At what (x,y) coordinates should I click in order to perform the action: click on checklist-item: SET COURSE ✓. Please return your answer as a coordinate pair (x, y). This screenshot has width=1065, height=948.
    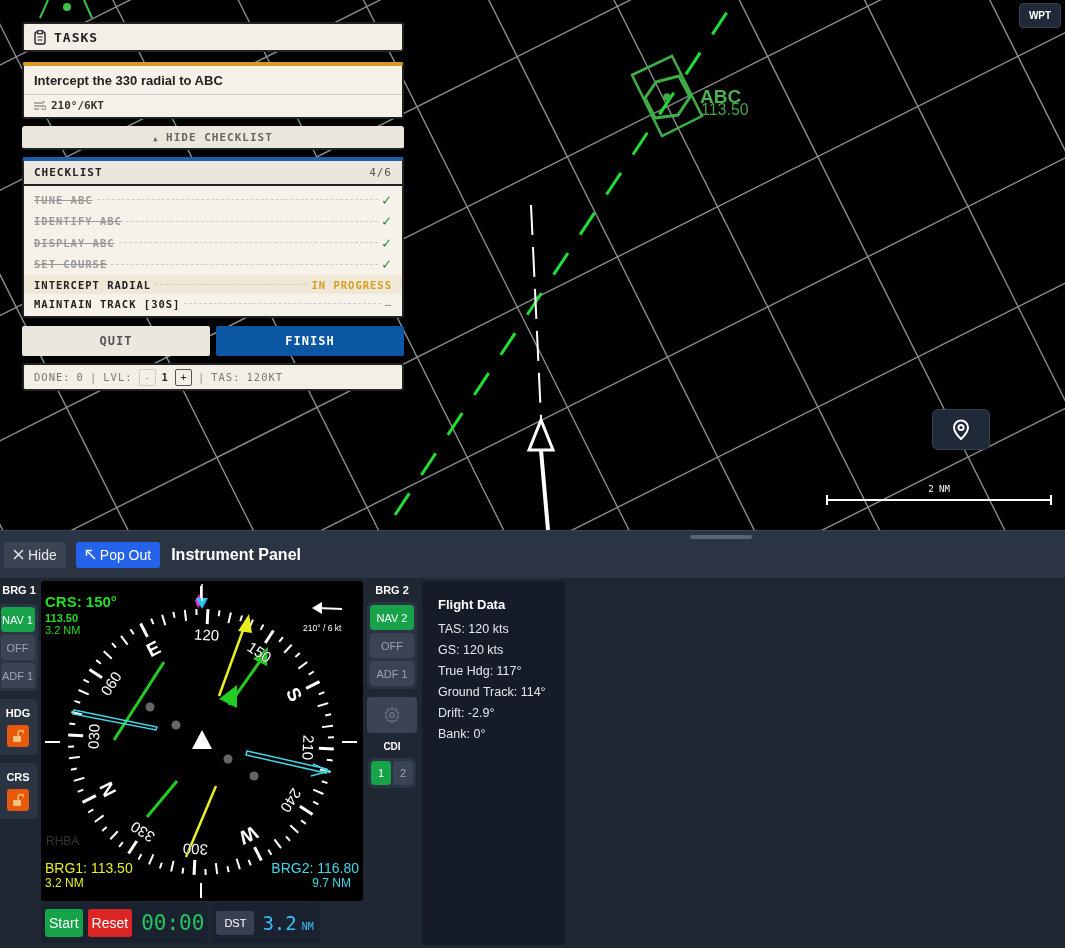
    Looking at the image, I should click on (213, 264).